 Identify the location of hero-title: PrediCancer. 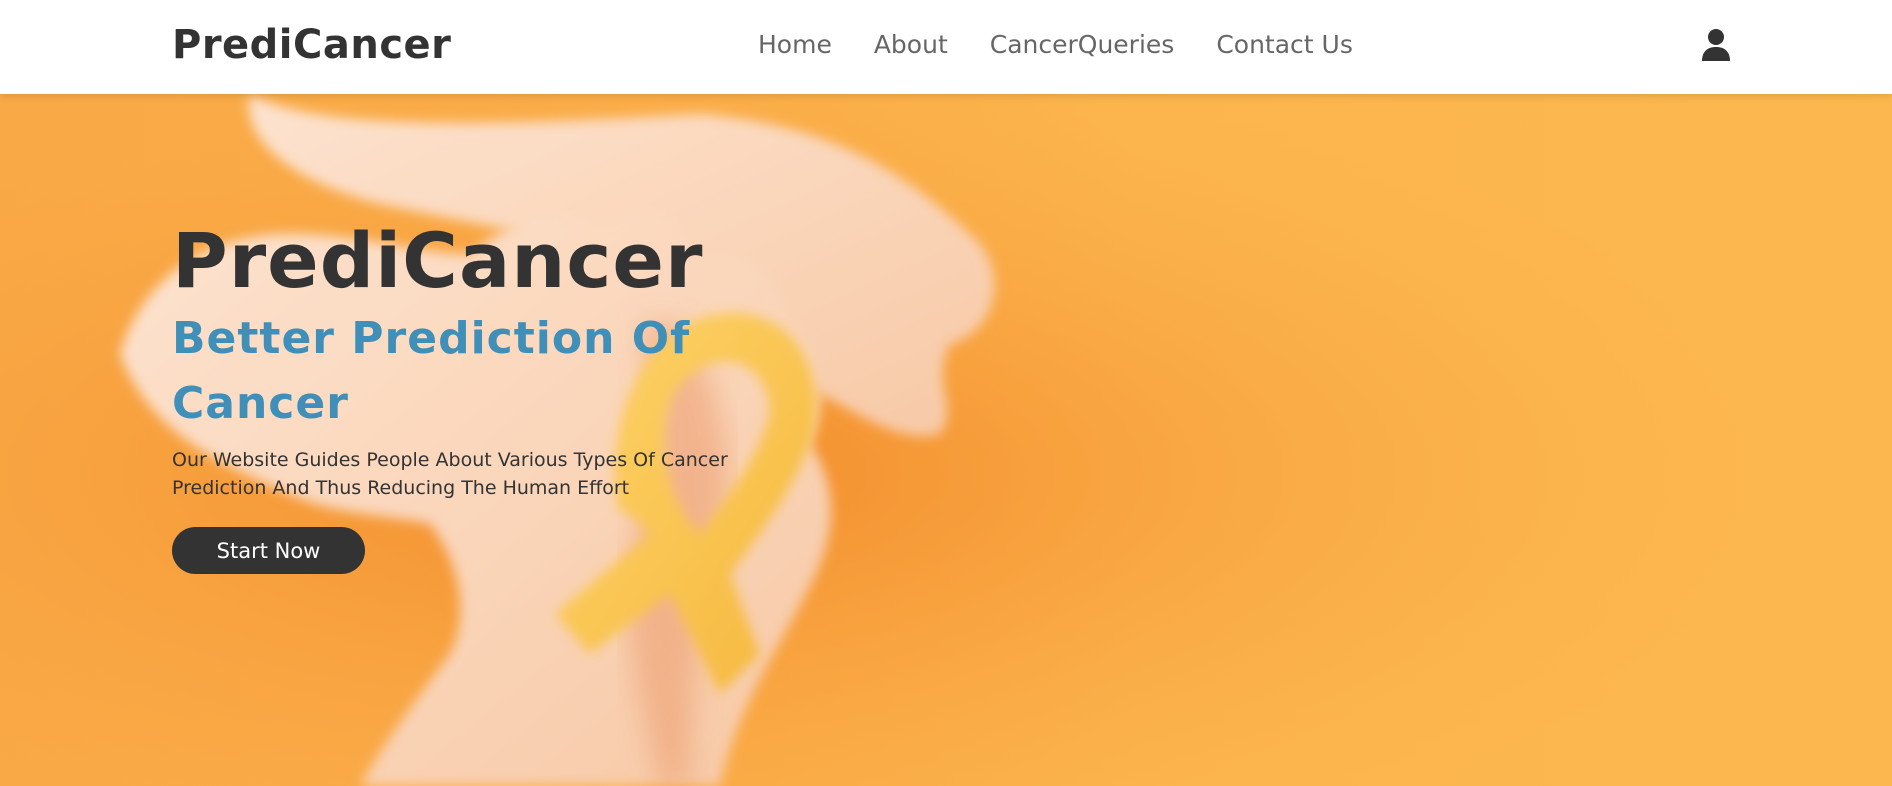
(438, 260).